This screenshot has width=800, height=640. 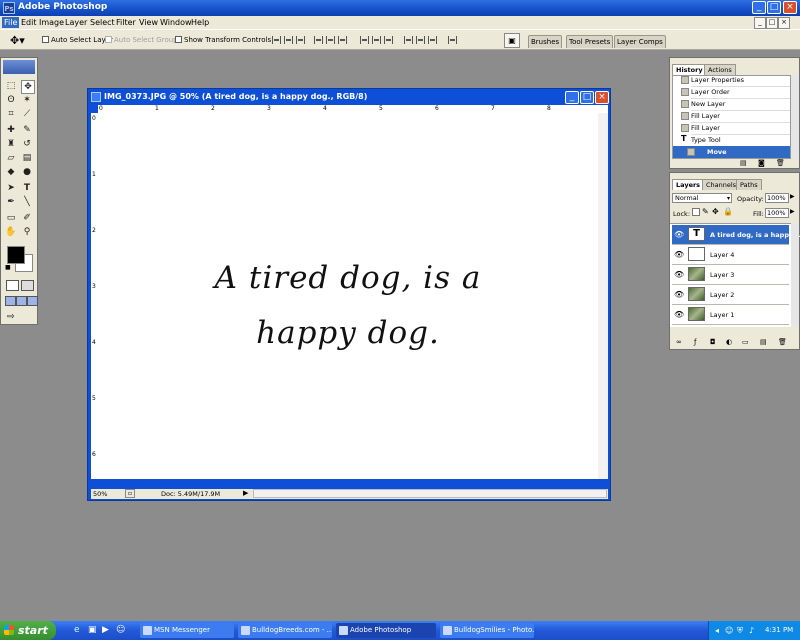 I want to click on gradient-tool-icon: ▤, so click(x=27, y=158).